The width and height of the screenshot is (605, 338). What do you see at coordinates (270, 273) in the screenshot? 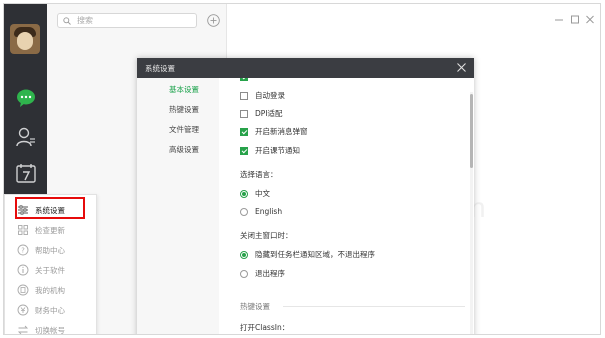
I see `option-label: 退出程序` at bounding box center [270, 273].